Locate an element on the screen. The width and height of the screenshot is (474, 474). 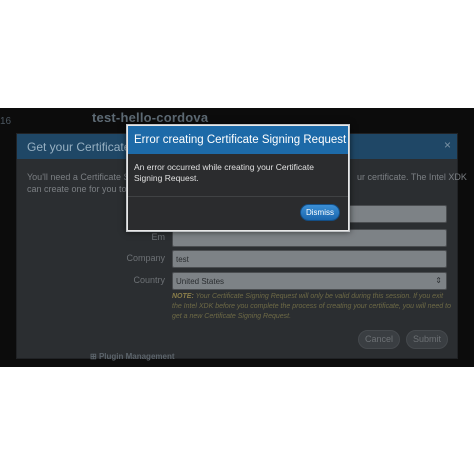
cancel-button: Cancel is located at coordinates (379, 339).